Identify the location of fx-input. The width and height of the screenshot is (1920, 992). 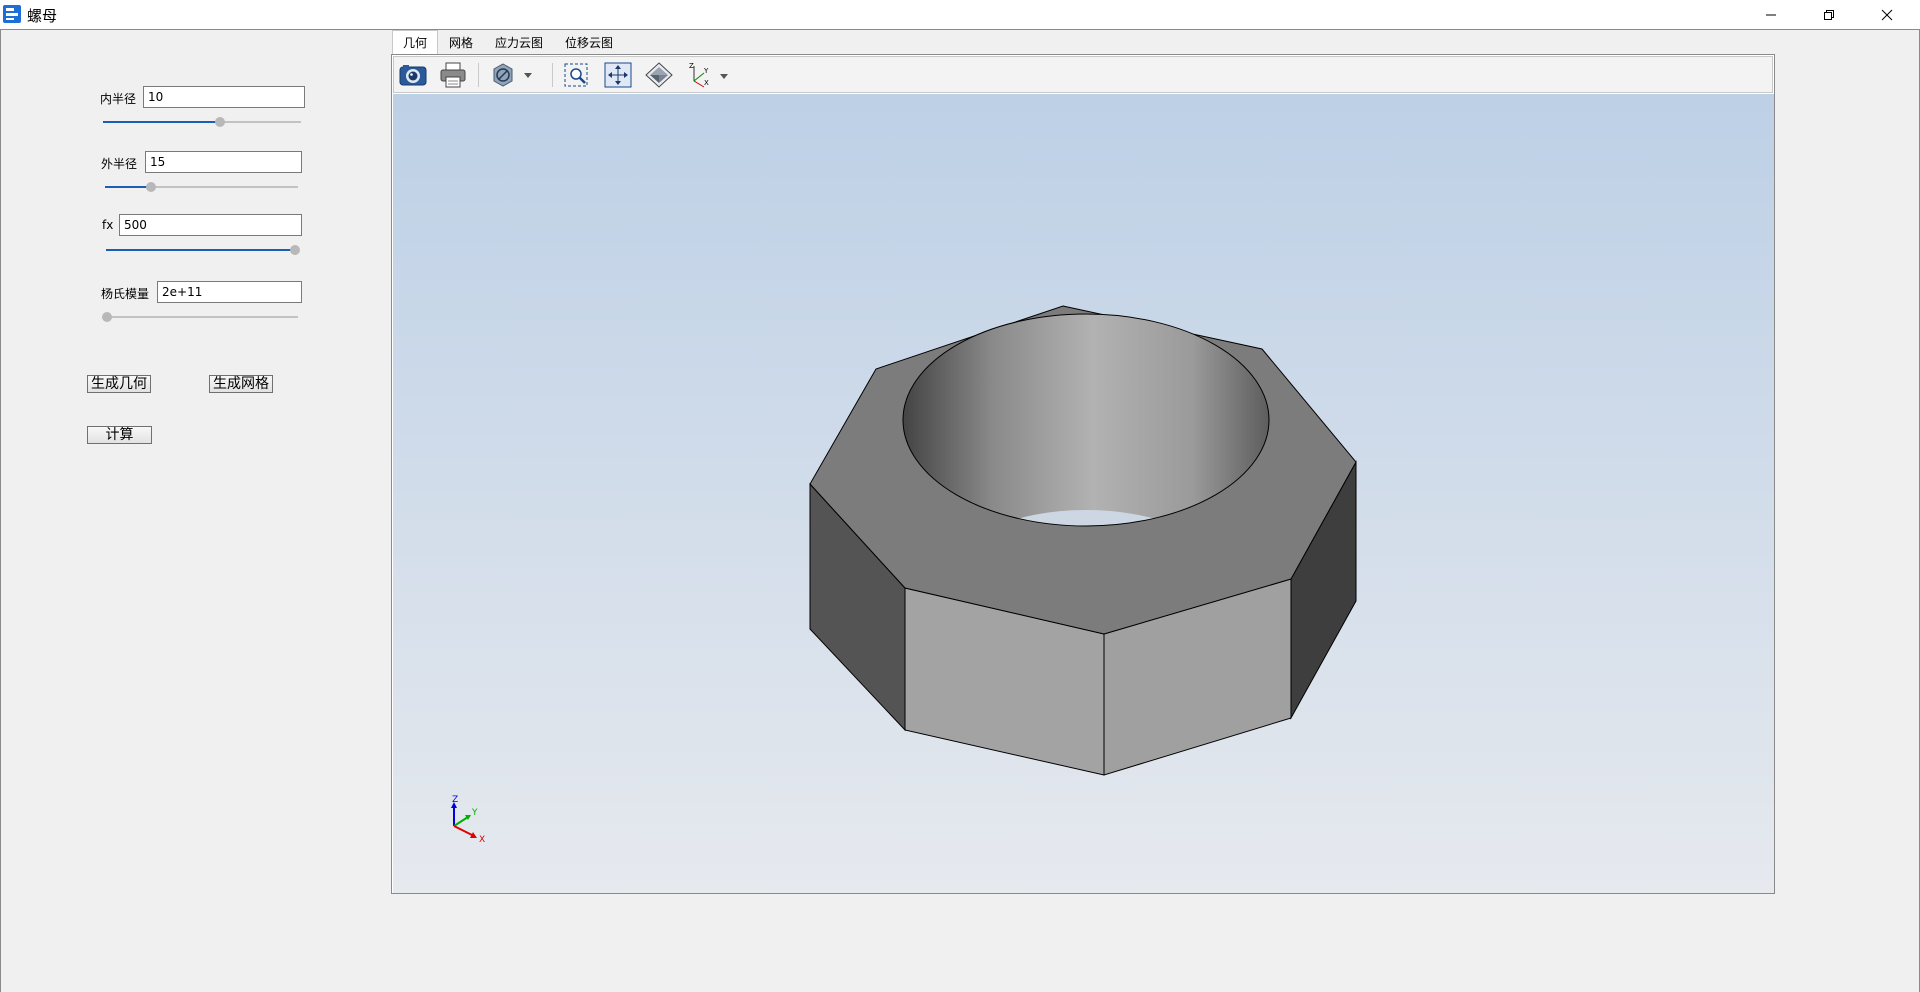
(210, 225).